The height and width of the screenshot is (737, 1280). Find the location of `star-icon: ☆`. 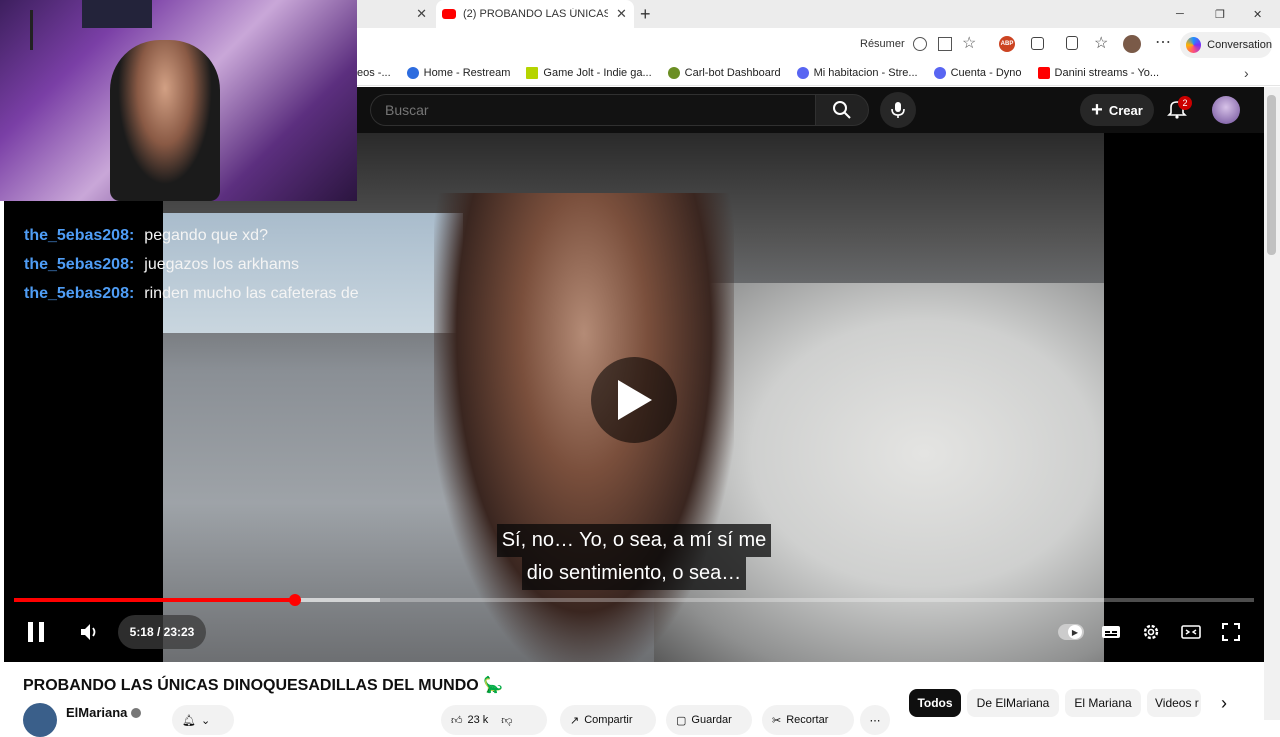

star-icon: ☆ is located at coordinates (969, 43).